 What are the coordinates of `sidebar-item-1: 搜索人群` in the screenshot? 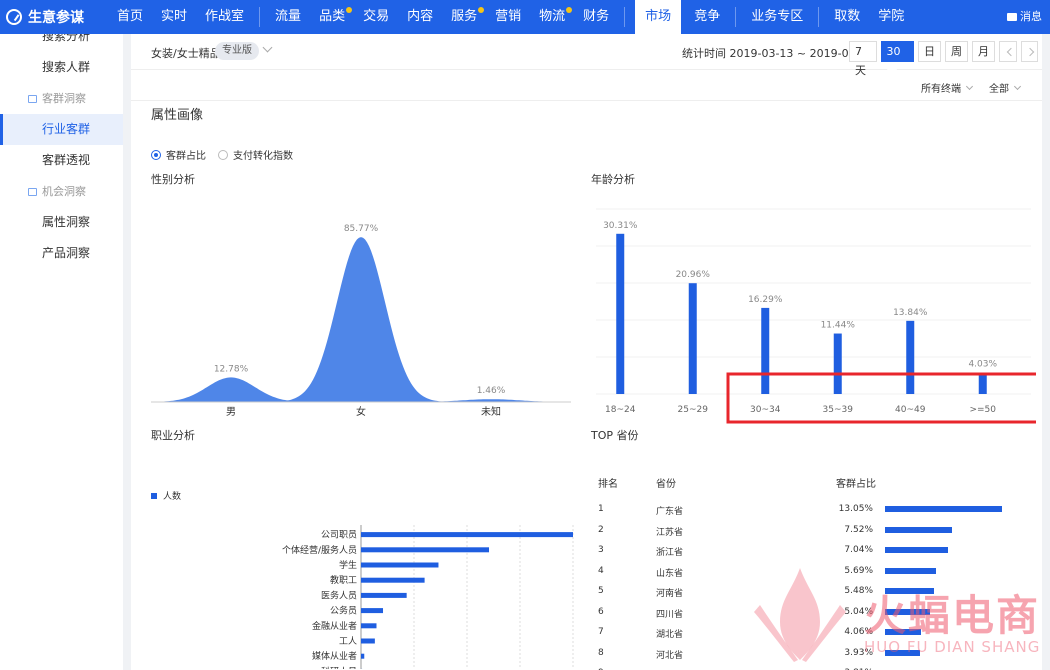 It's located at (61, 67).